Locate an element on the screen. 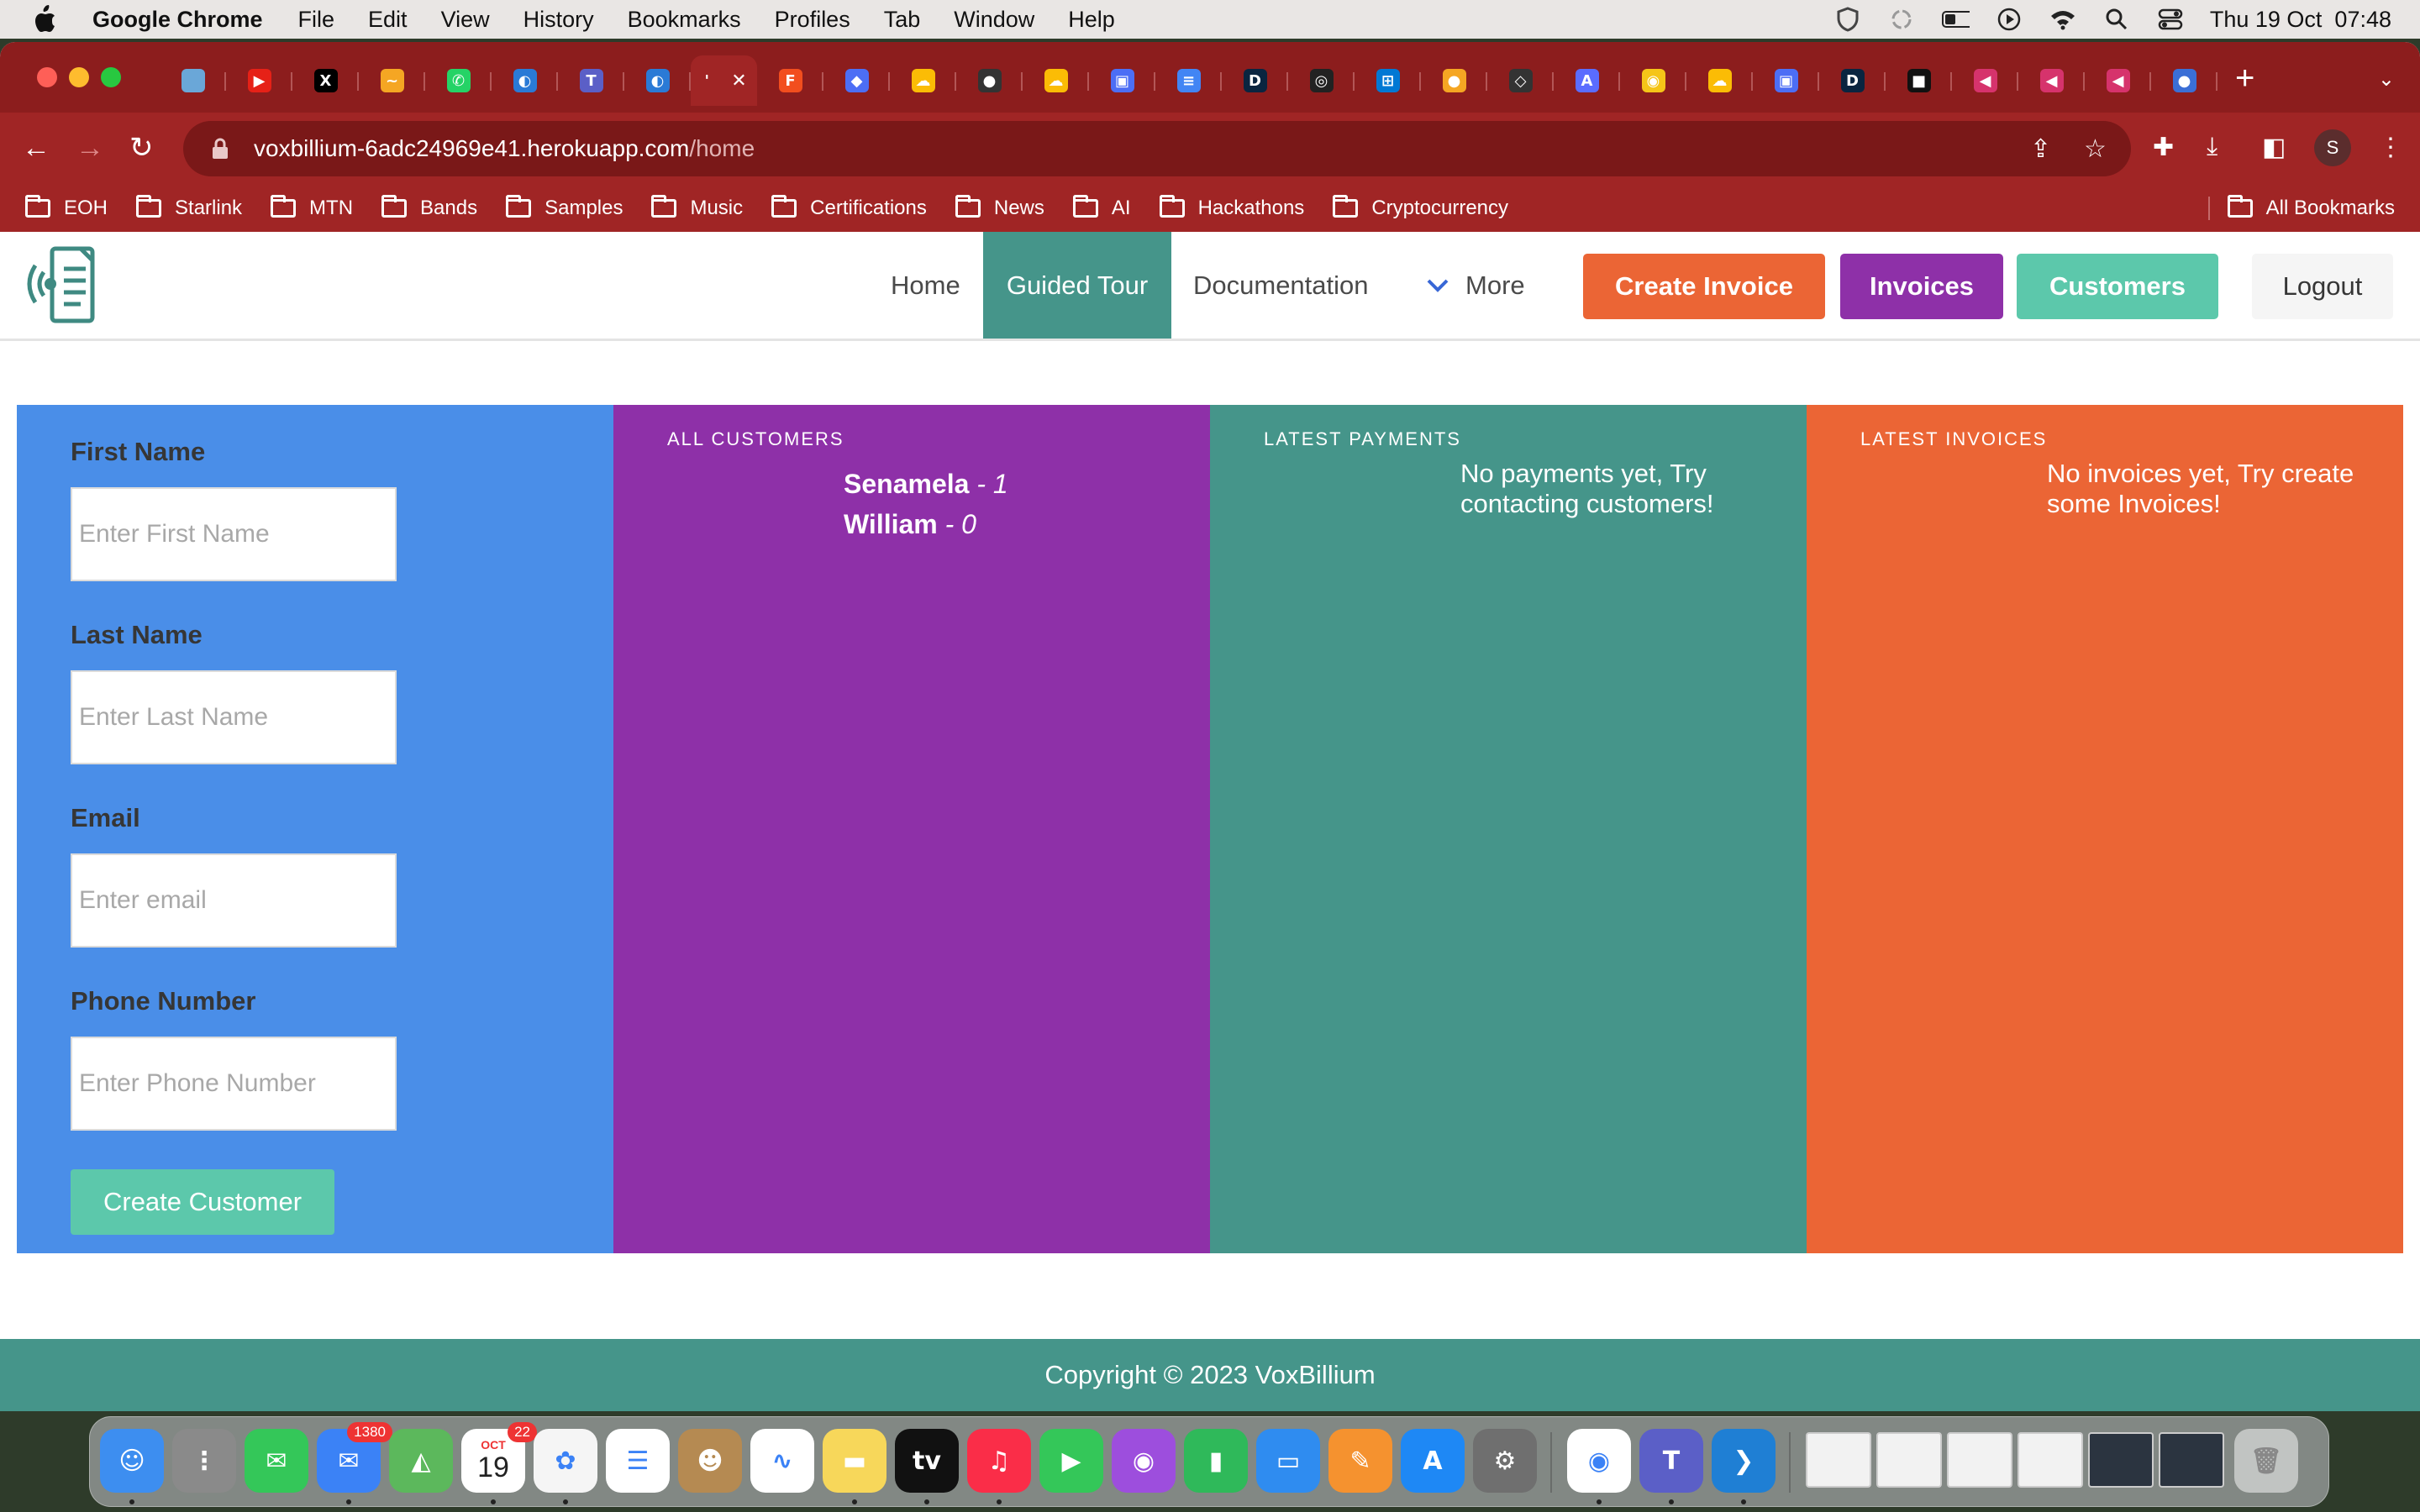  browser-tab: ~ is located at coordinates (392, 80).